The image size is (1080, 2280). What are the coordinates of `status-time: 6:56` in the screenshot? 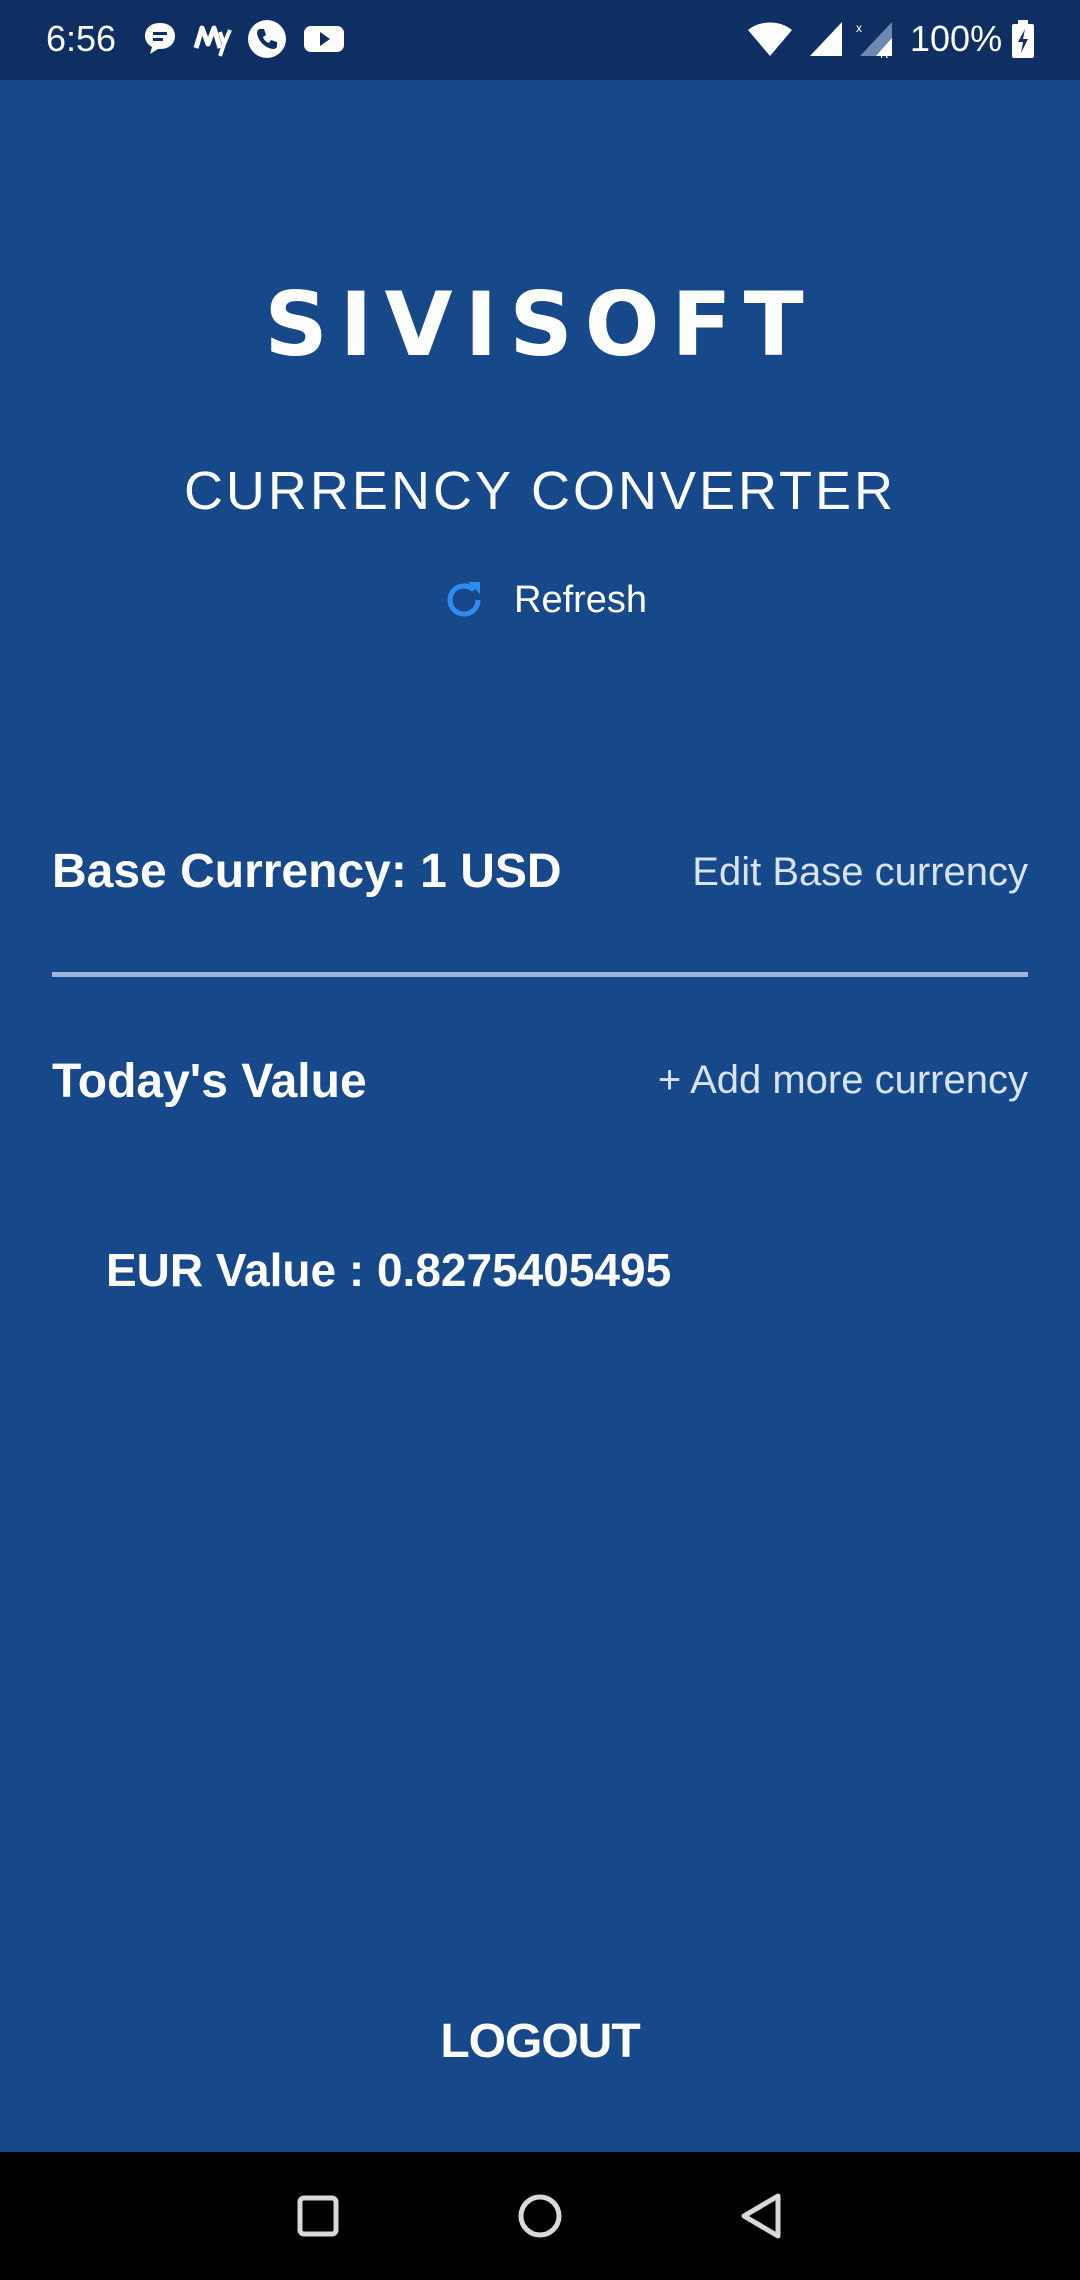 It's located at (81, 38).